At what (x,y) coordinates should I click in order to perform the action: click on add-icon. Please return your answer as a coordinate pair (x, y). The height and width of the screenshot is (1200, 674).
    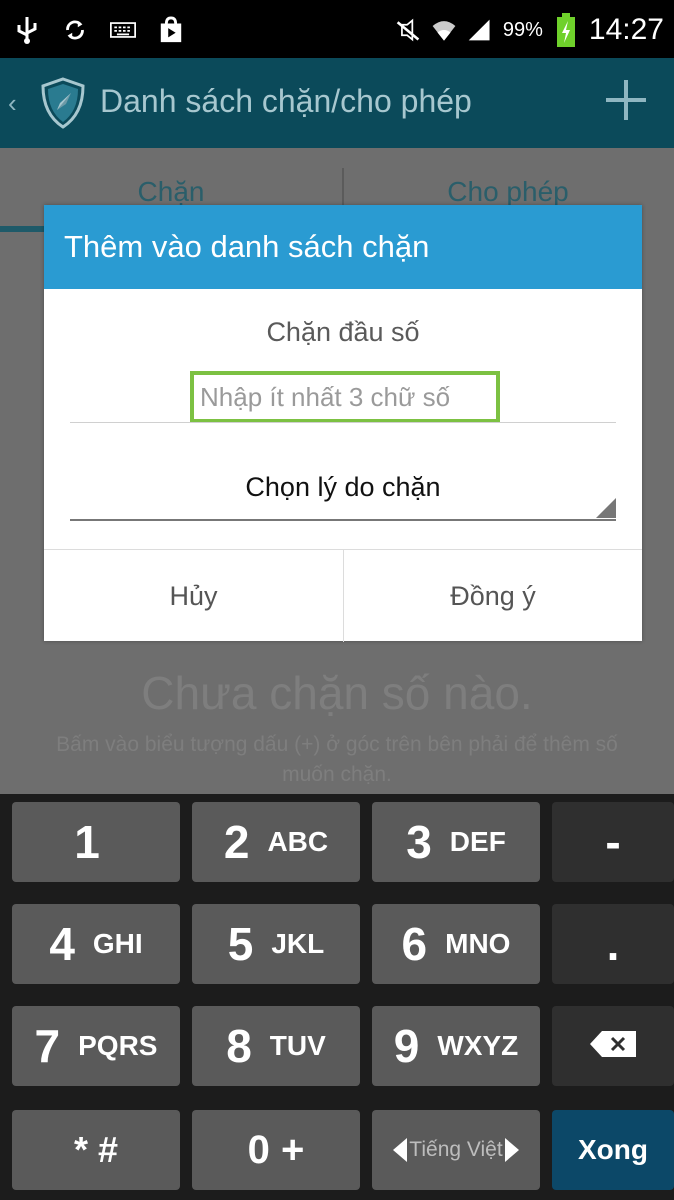
    Looking at the image, I should click on (626, 100).